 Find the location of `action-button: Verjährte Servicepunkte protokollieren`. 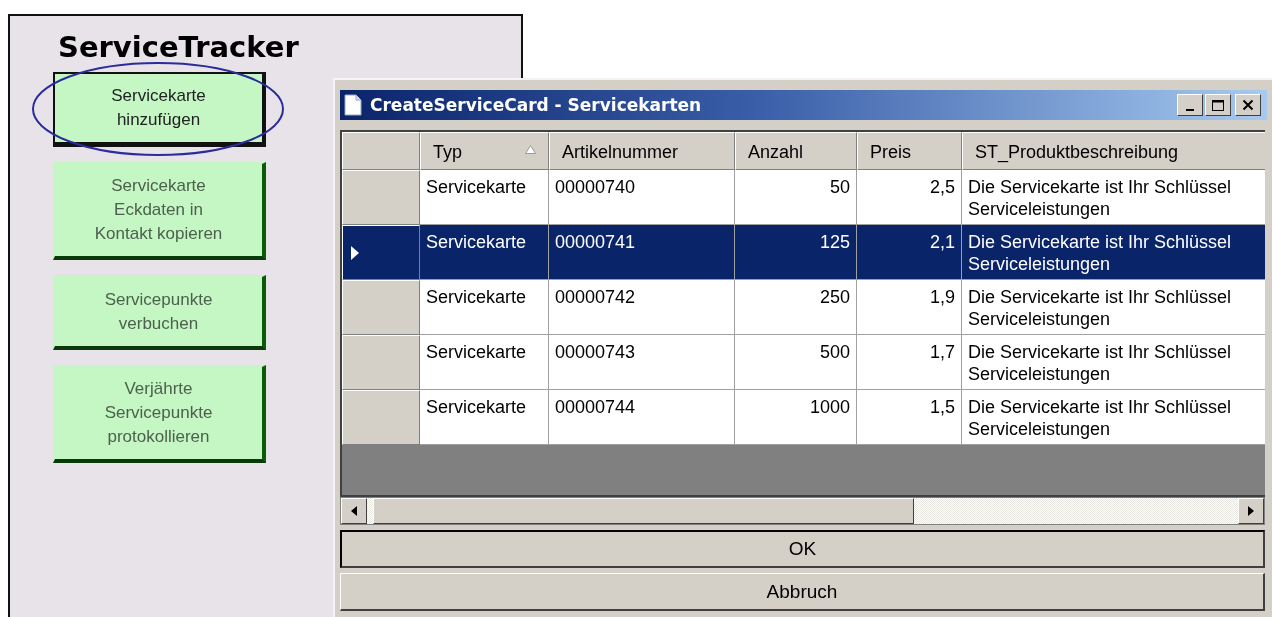

action-button: Verjährte Servicepunkte protokollieren is located at coordinates (159, 414).